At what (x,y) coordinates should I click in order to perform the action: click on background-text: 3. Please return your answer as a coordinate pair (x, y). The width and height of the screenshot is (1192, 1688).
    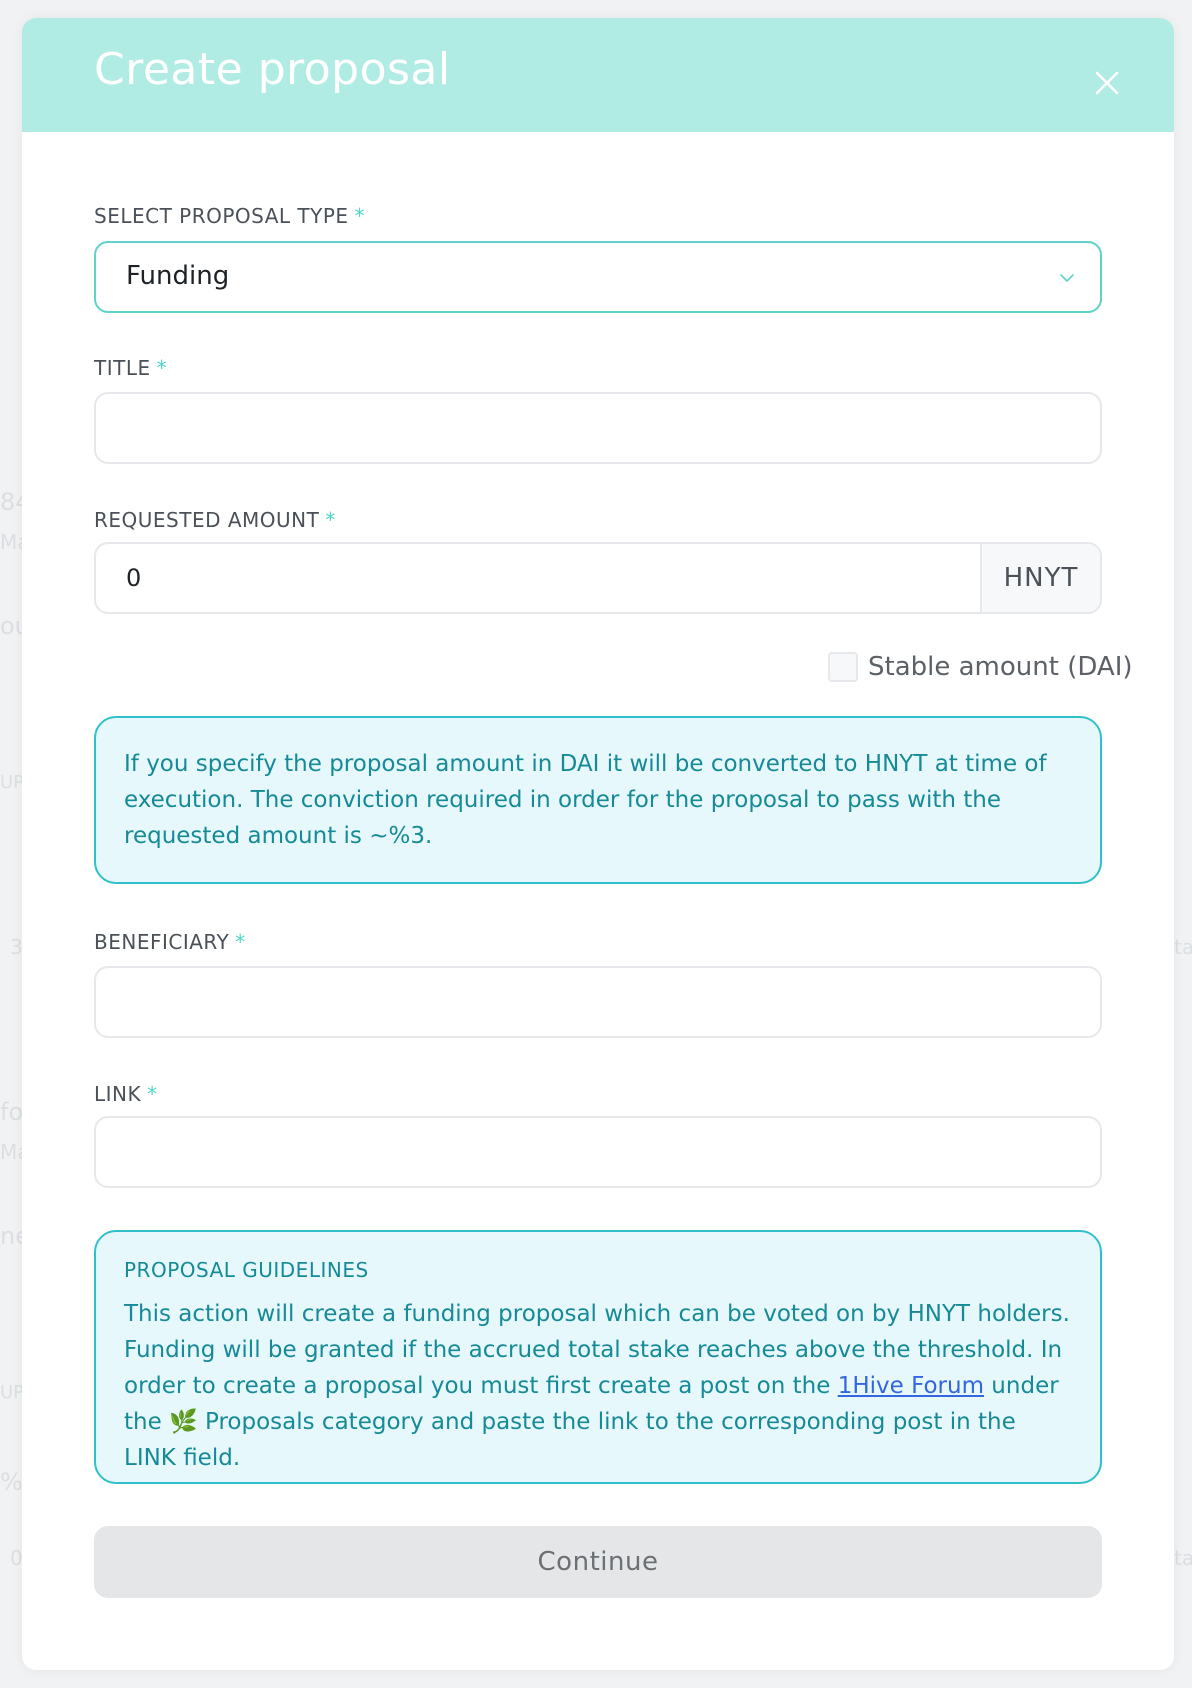
    Looking at the image, I should click on (16, 947).